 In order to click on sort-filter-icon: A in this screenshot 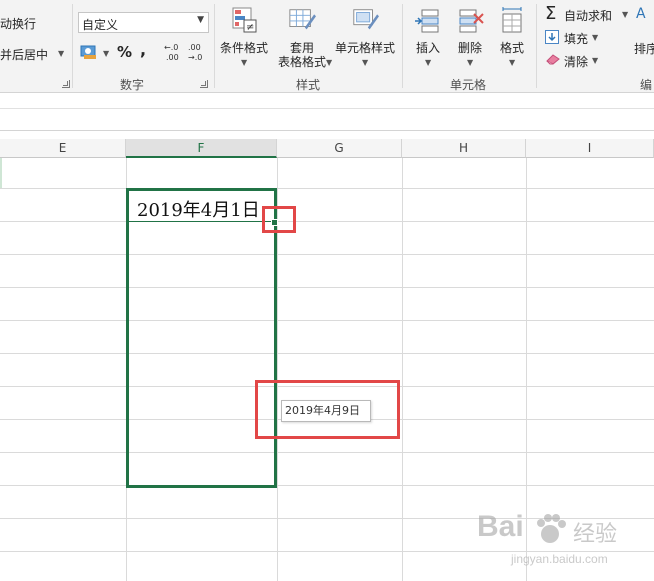, I will do `click(645, 17)`.